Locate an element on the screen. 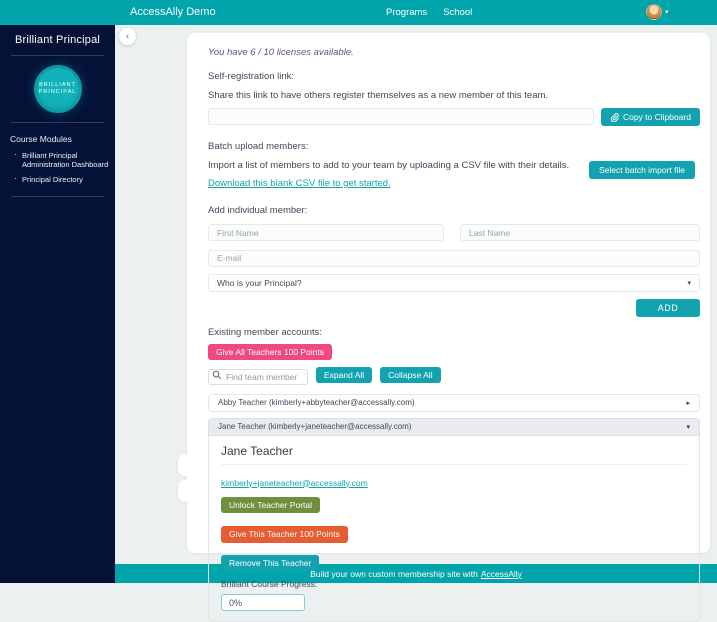 The height and width of the screenshot is (622, 717). sidebar-item-principal-directory: Principal Directory is located at coordinates (57, 179).